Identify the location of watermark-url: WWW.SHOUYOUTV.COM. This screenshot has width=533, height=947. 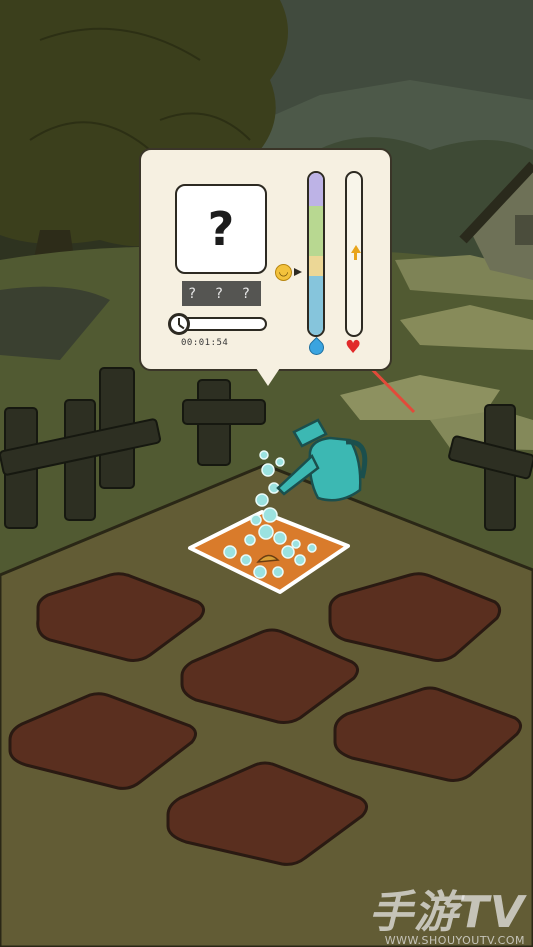
(454, 940).